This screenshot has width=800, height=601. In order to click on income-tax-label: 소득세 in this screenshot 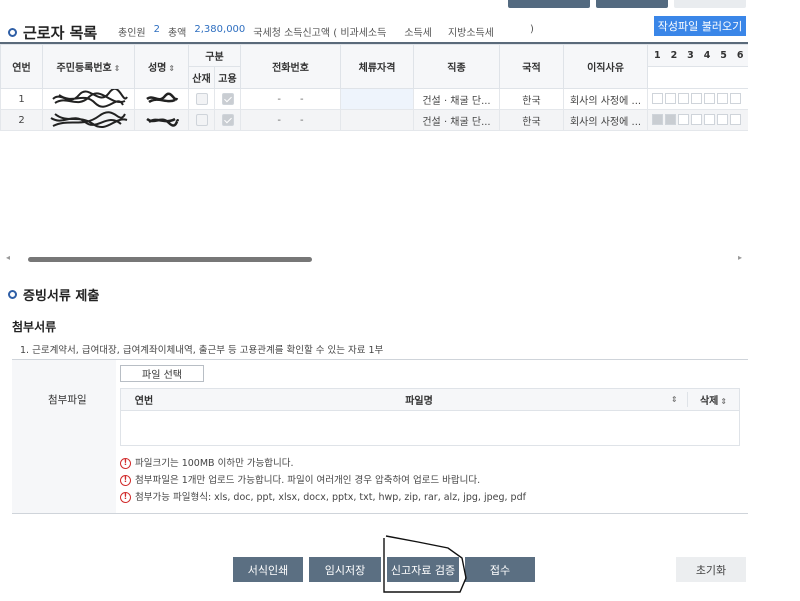, I will do `click(418, 33)`.